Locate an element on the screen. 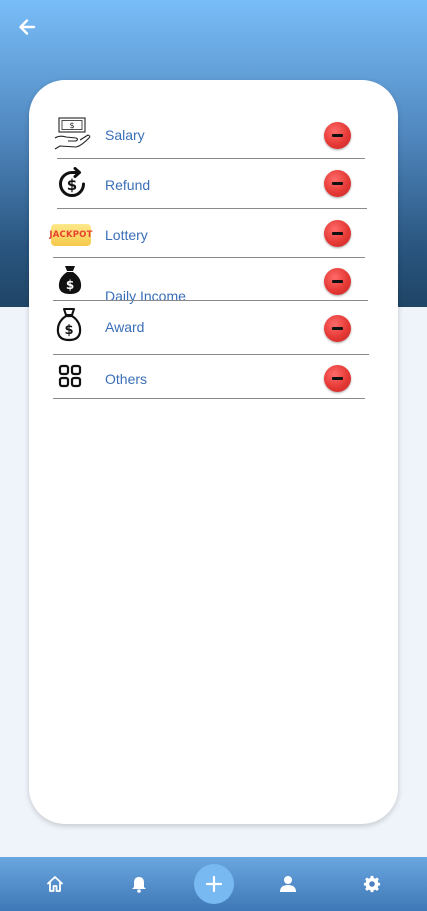  list-item-others: Others is located at coordinates (213, 379).